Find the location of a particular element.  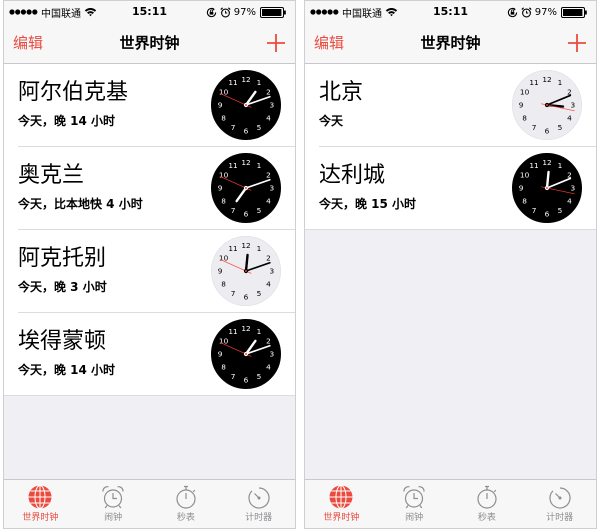

alarm-clock-icon is located at coordinates (113, 497).